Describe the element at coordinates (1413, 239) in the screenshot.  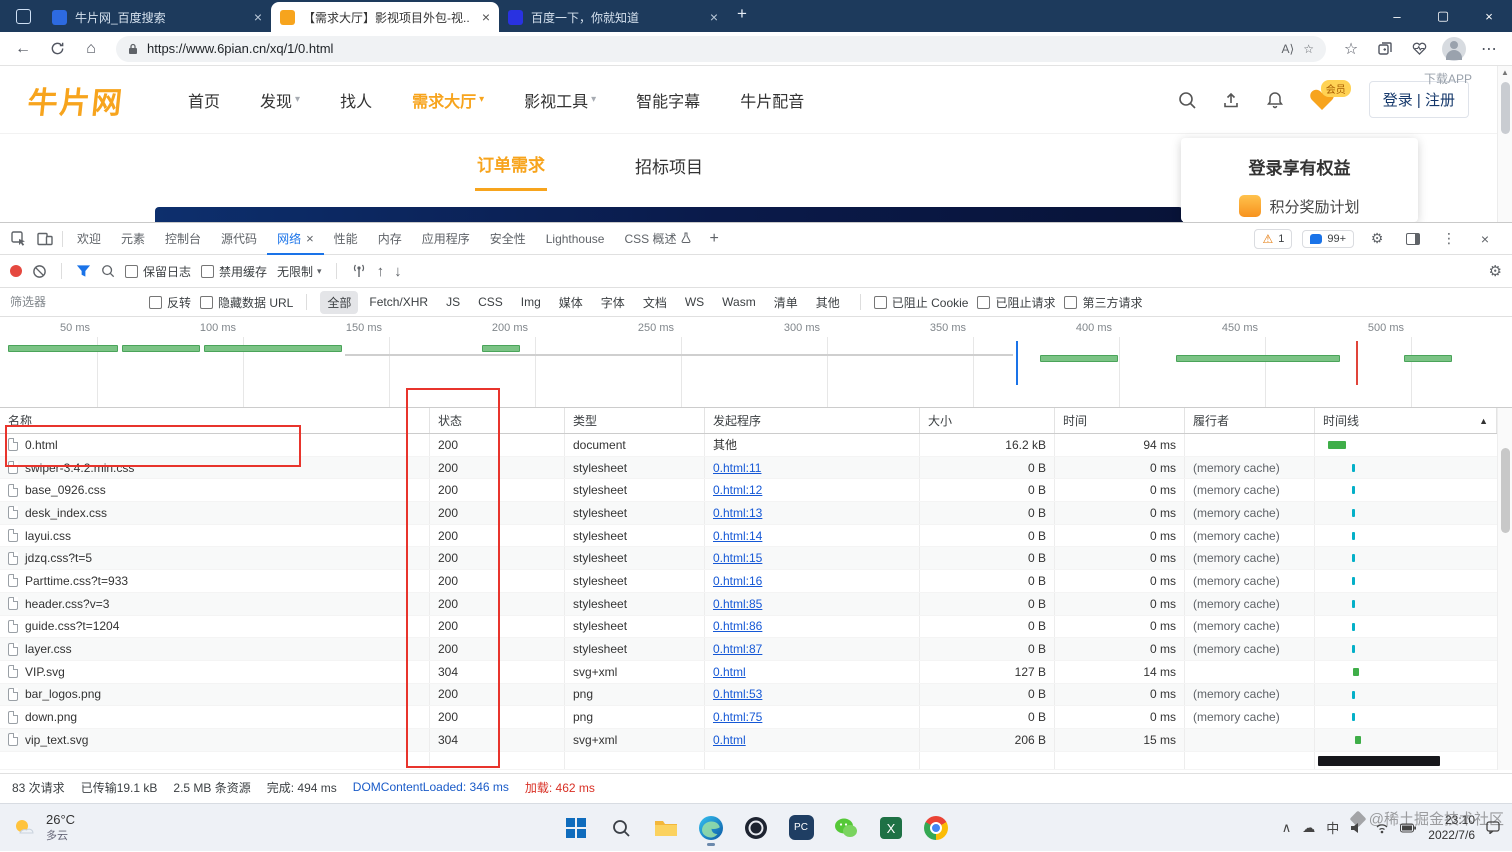
I see `dock-side-icon` at that location.